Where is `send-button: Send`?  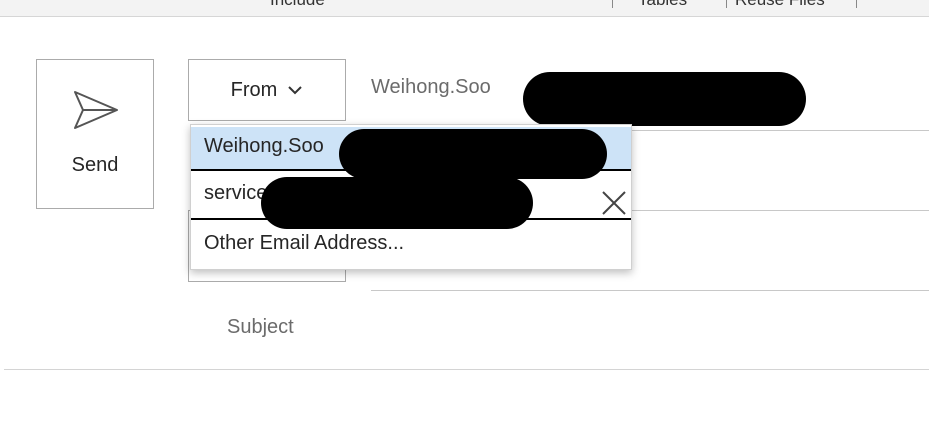 send-button: Send is located at coordinates (95, 134).